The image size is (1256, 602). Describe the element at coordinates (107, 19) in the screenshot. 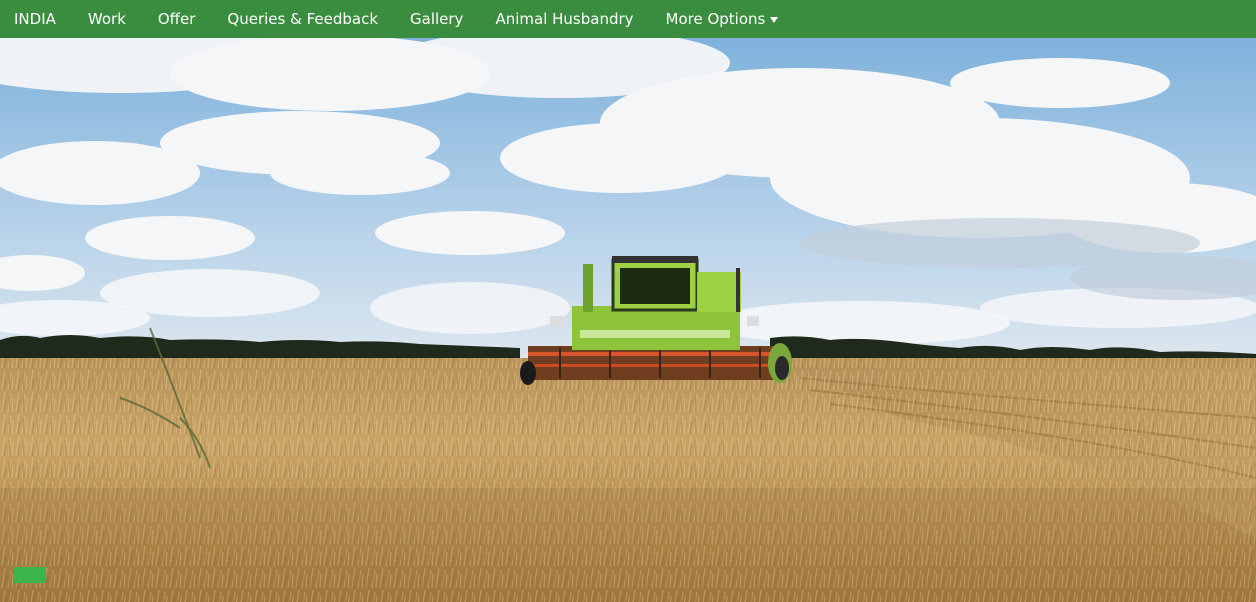

I see `nav-item-work: Work` at that location.